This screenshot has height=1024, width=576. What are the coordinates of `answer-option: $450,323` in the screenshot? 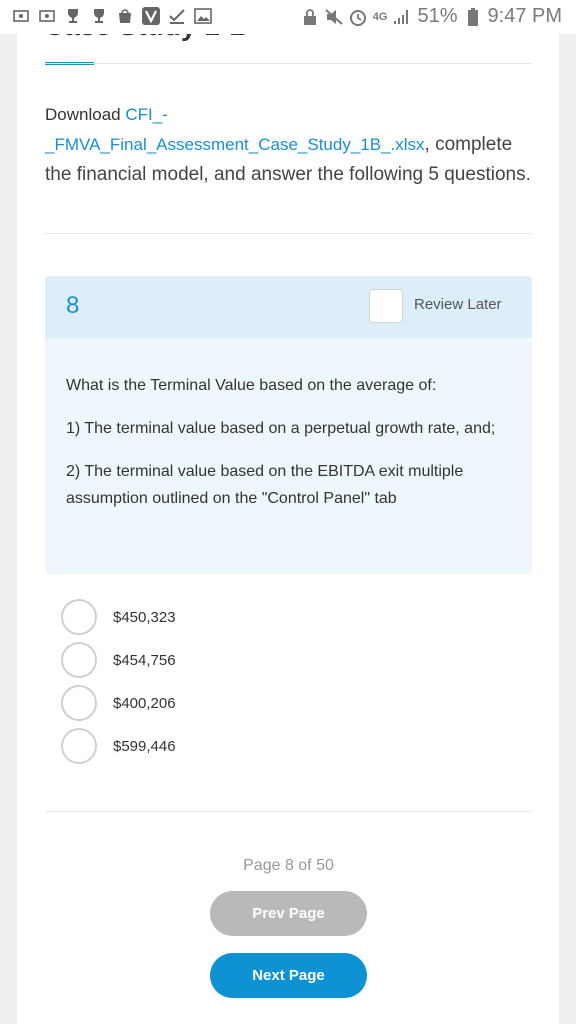 It's located at (118, 617).